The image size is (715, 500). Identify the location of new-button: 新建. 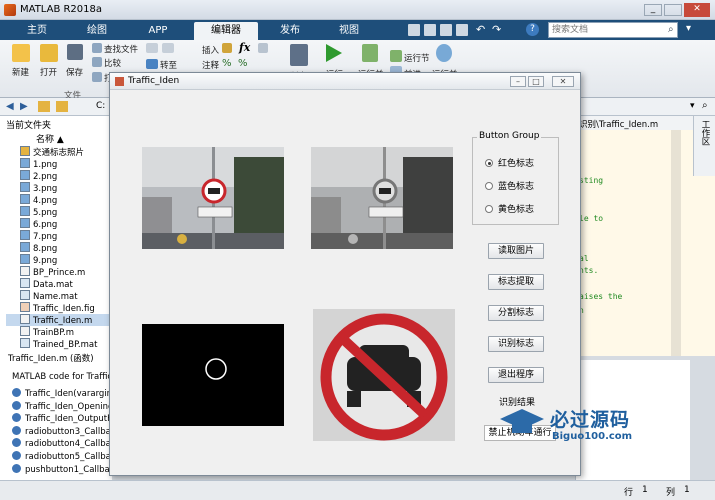
(20, 72).